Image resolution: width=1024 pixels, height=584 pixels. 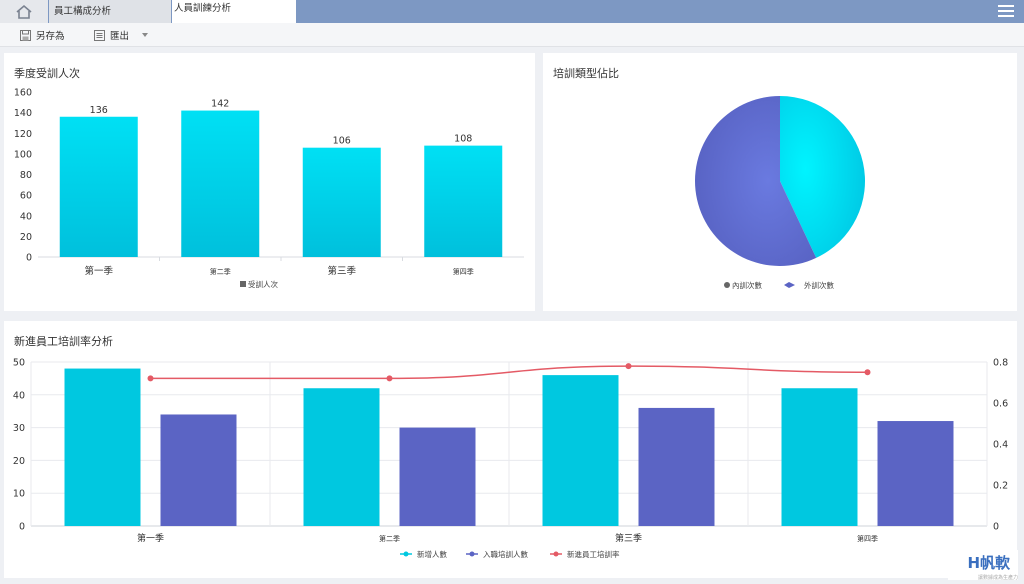 I want to click on top-bar: 員工構成分析 人員訓練分析, so click(x=512, y=11).